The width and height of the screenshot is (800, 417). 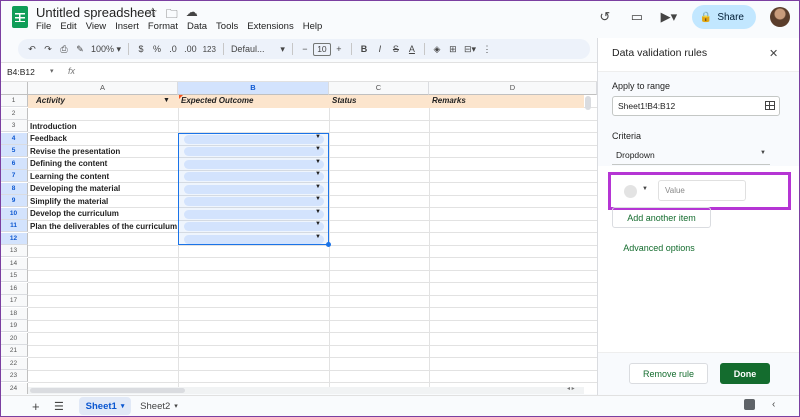 I want to click on cell-a8: Developing the material, so click(x=75, y=189).